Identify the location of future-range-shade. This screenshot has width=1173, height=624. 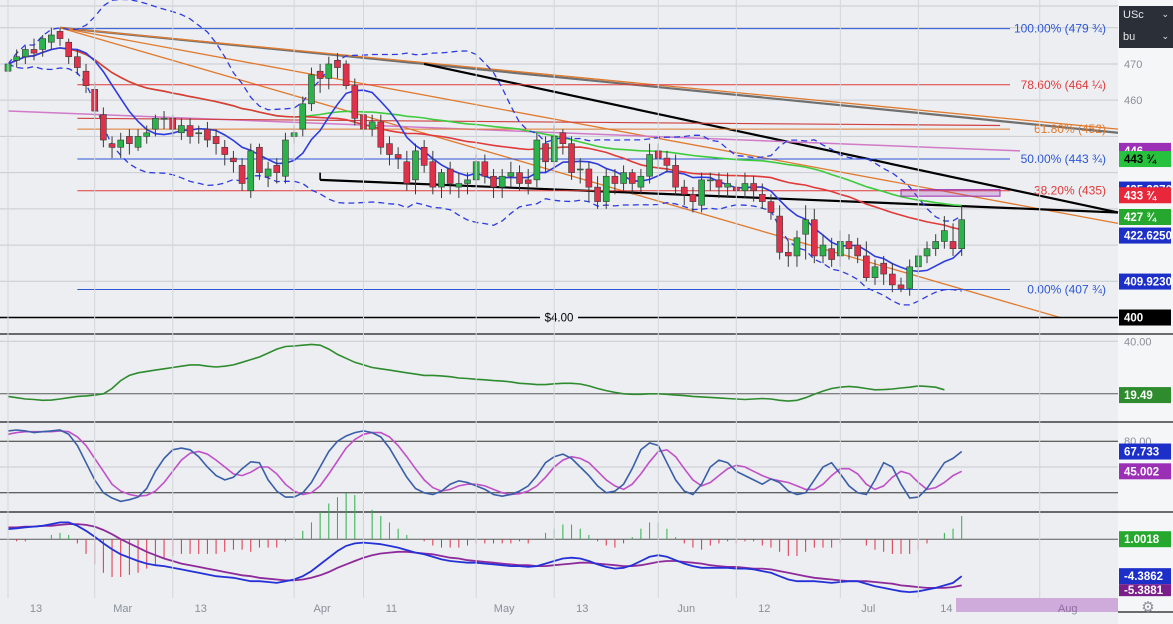
(1037, 605).